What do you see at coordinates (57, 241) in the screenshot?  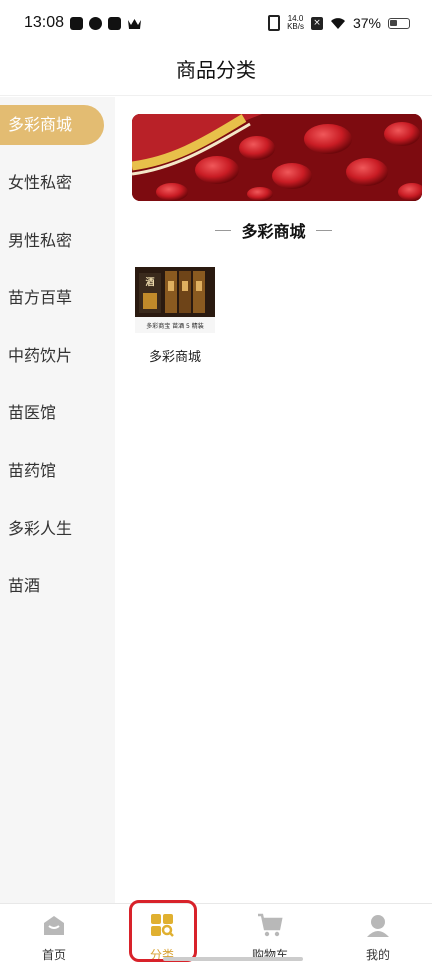 I see `sidebar-item-male-private: 男性私密` at bounding box center [57, 241].